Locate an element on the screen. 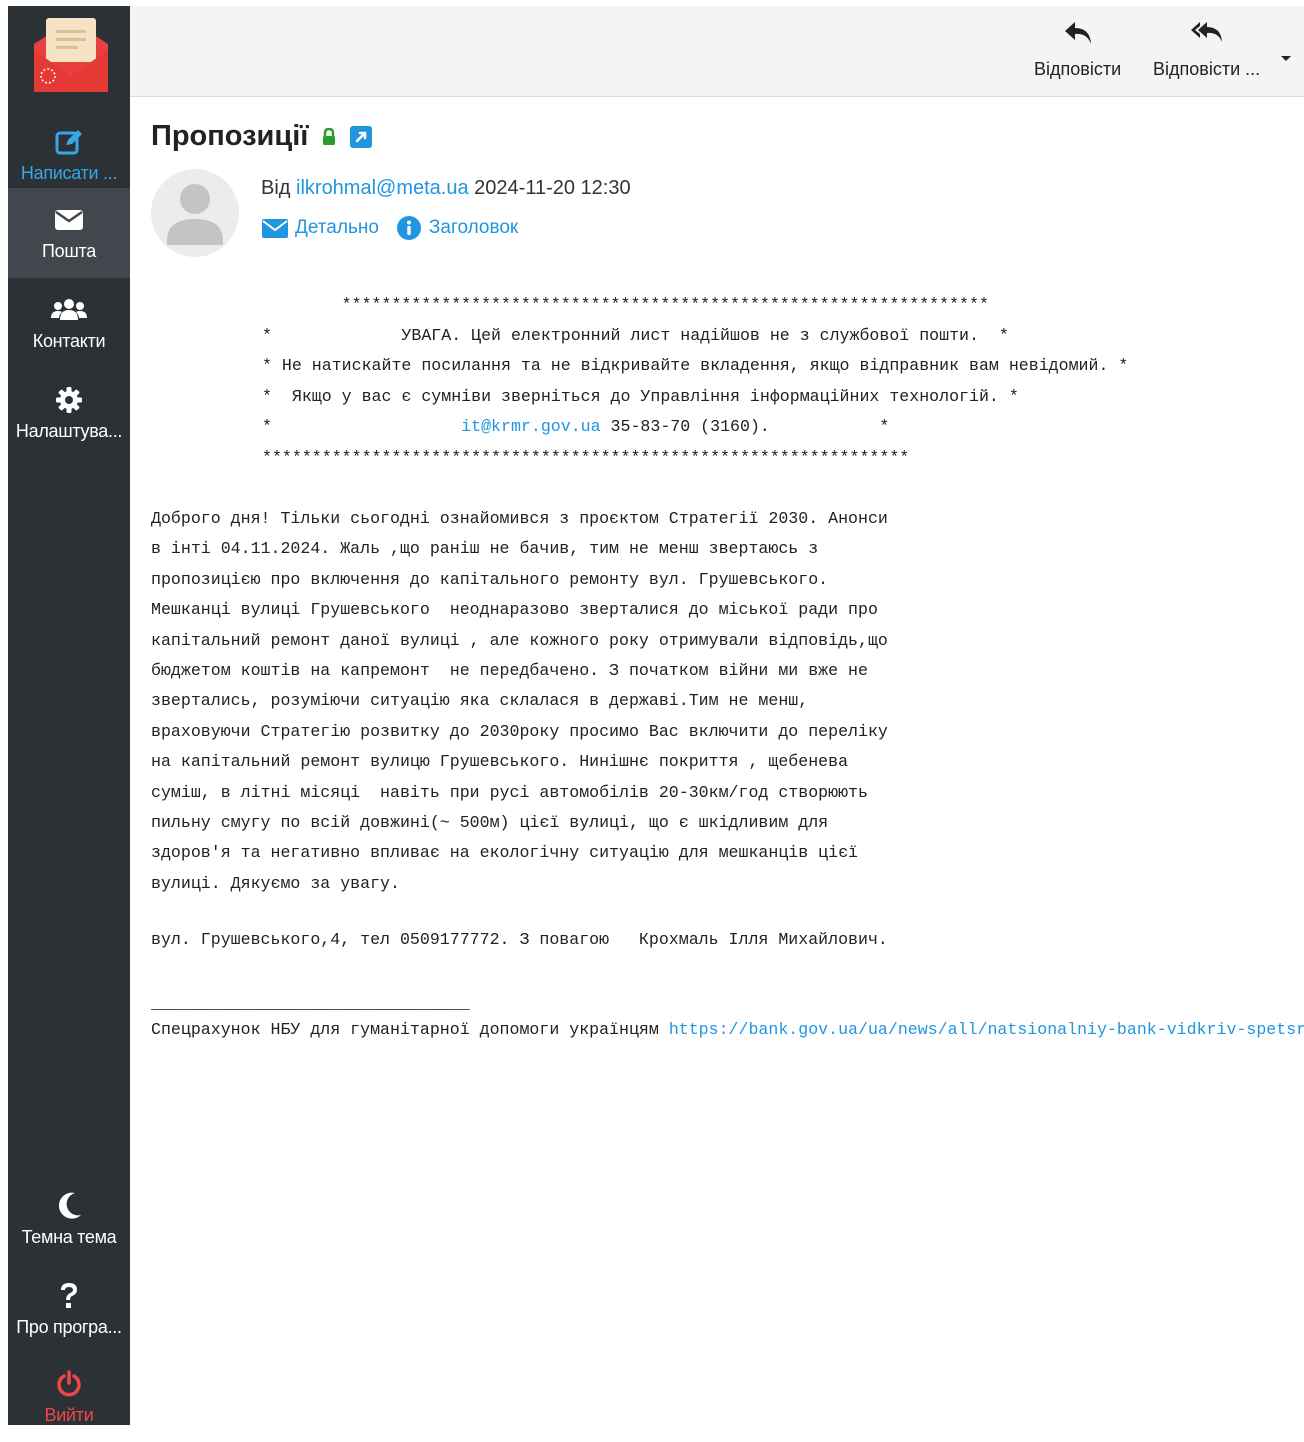 This screenshot has width=1304, height=1442. details-link: Детально is located at coordinates (320, 228).